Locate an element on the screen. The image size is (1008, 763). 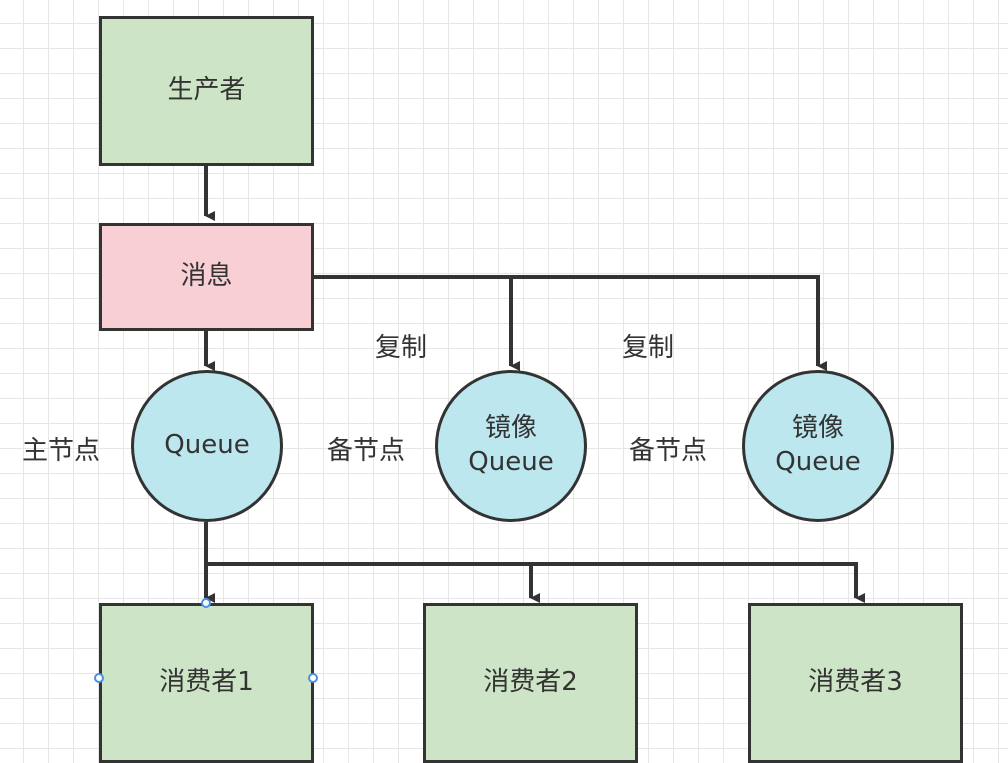
mirror-queue-2-node: 镜像 Queue is located at coordinates (818, 446).